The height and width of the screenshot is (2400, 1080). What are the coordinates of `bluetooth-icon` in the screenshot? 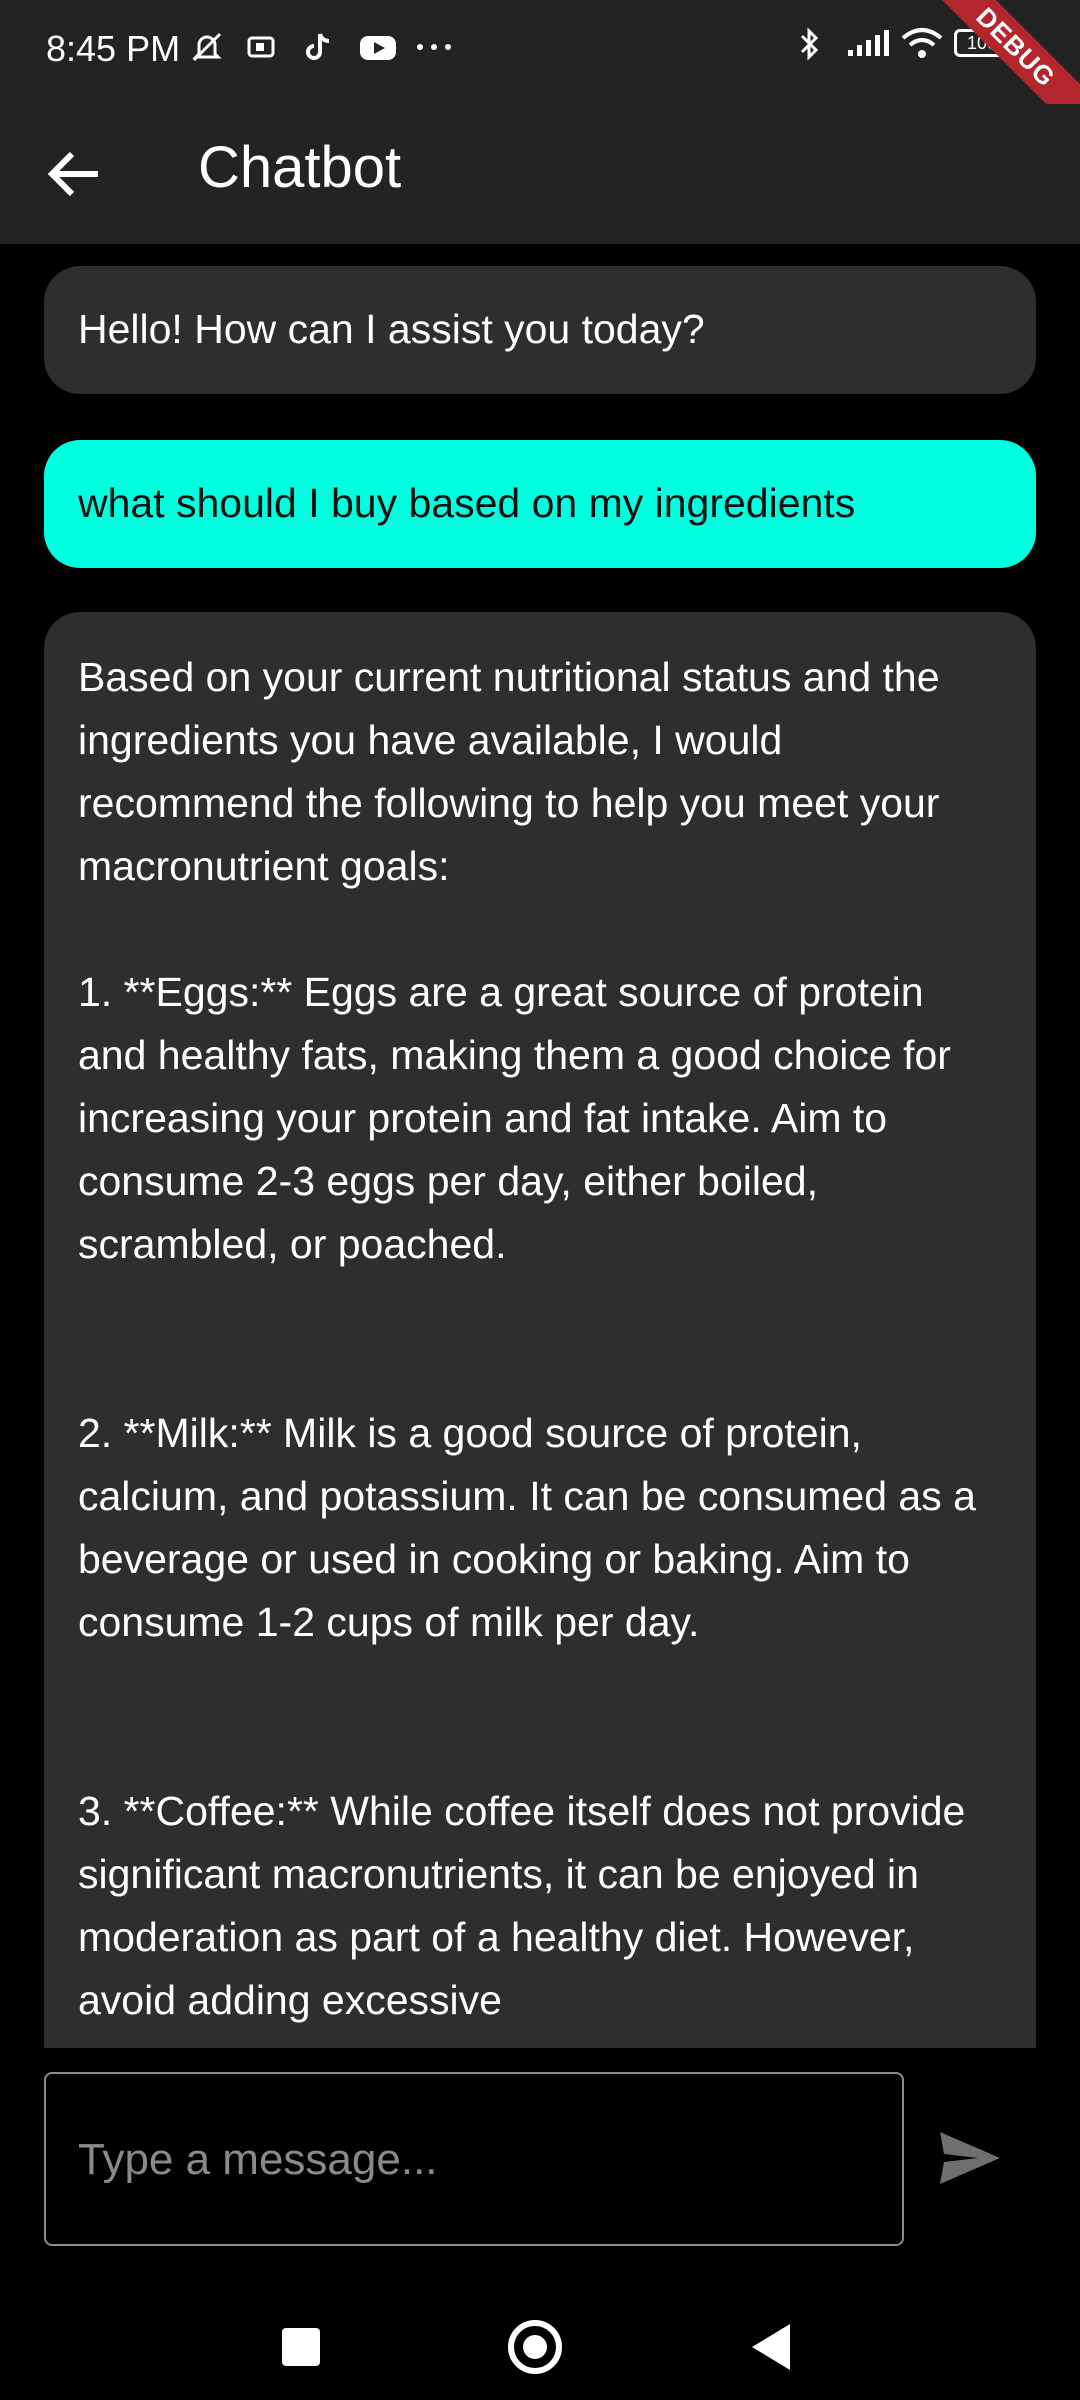 It's located at (809, 43).